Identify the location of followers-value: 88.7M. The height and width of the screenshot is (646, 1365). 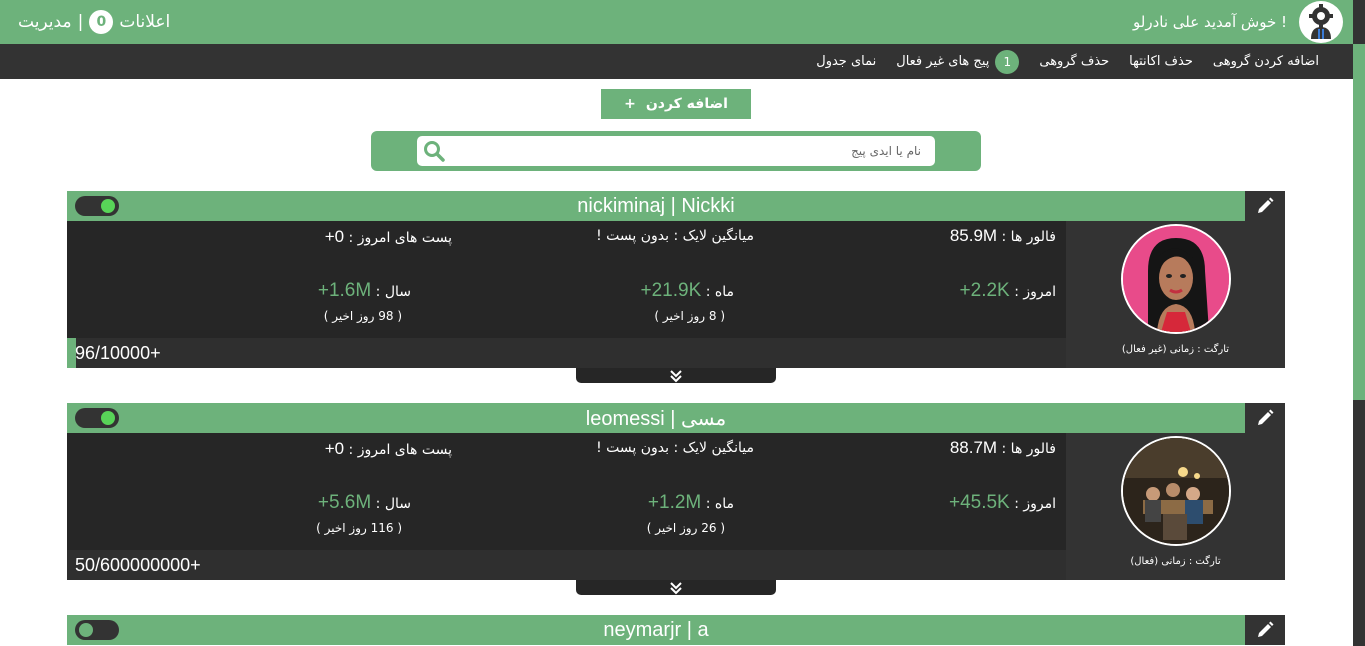
(973, 447).